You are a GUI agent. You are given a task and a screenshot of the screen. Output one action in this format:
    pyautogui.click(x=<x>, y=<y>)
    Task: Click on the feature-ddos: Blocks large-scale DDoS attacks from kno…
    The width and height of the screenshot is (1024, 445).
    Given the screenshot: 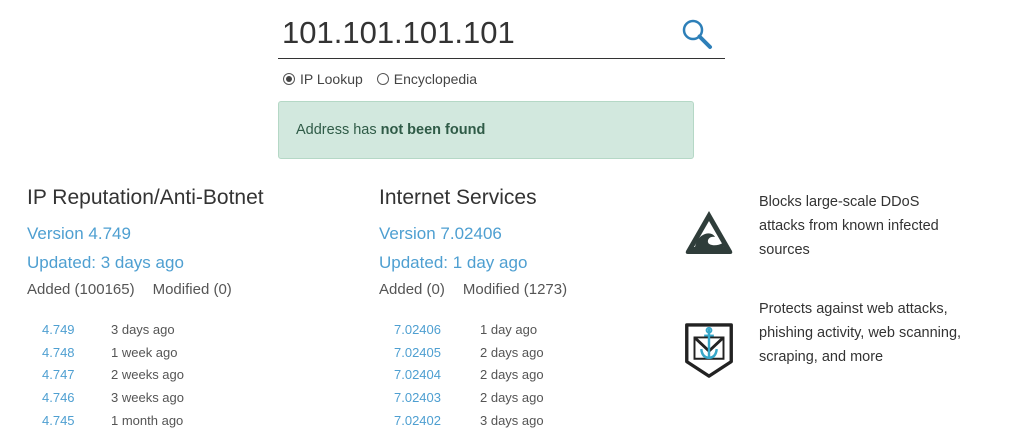 What is the action you would take?
    pyautogui.click(x=811, y=228)
    